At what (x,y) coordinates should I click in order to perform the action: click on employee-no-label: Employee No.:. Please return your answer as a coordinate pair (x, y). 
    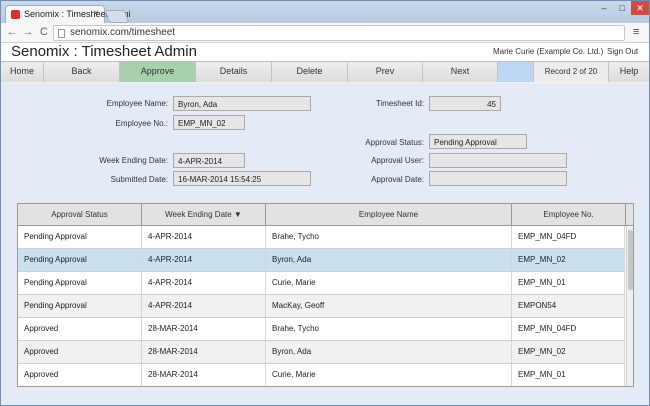
    Looking at the image, I should click on (141, 123).